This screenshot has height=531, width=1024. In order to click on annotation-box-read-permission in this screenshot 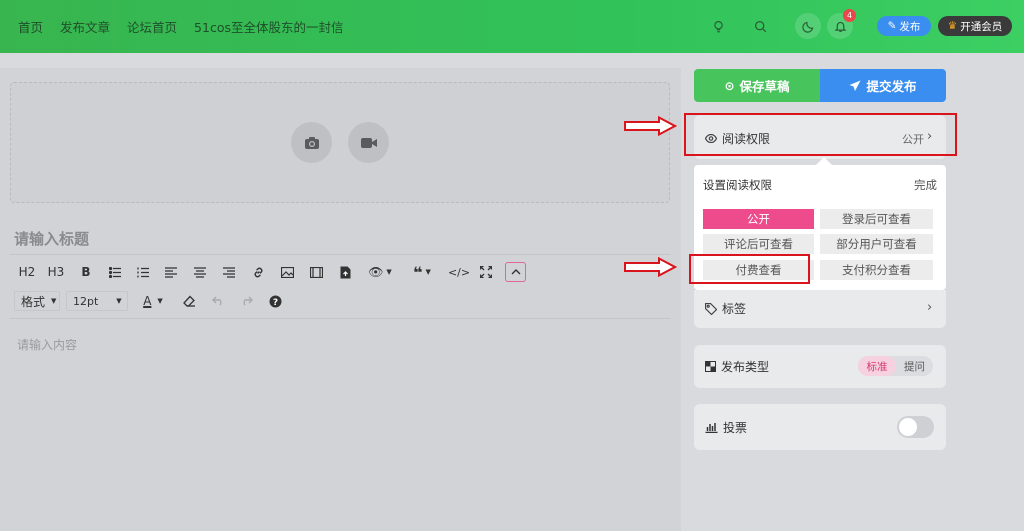, I will do `click(820, 134)`.